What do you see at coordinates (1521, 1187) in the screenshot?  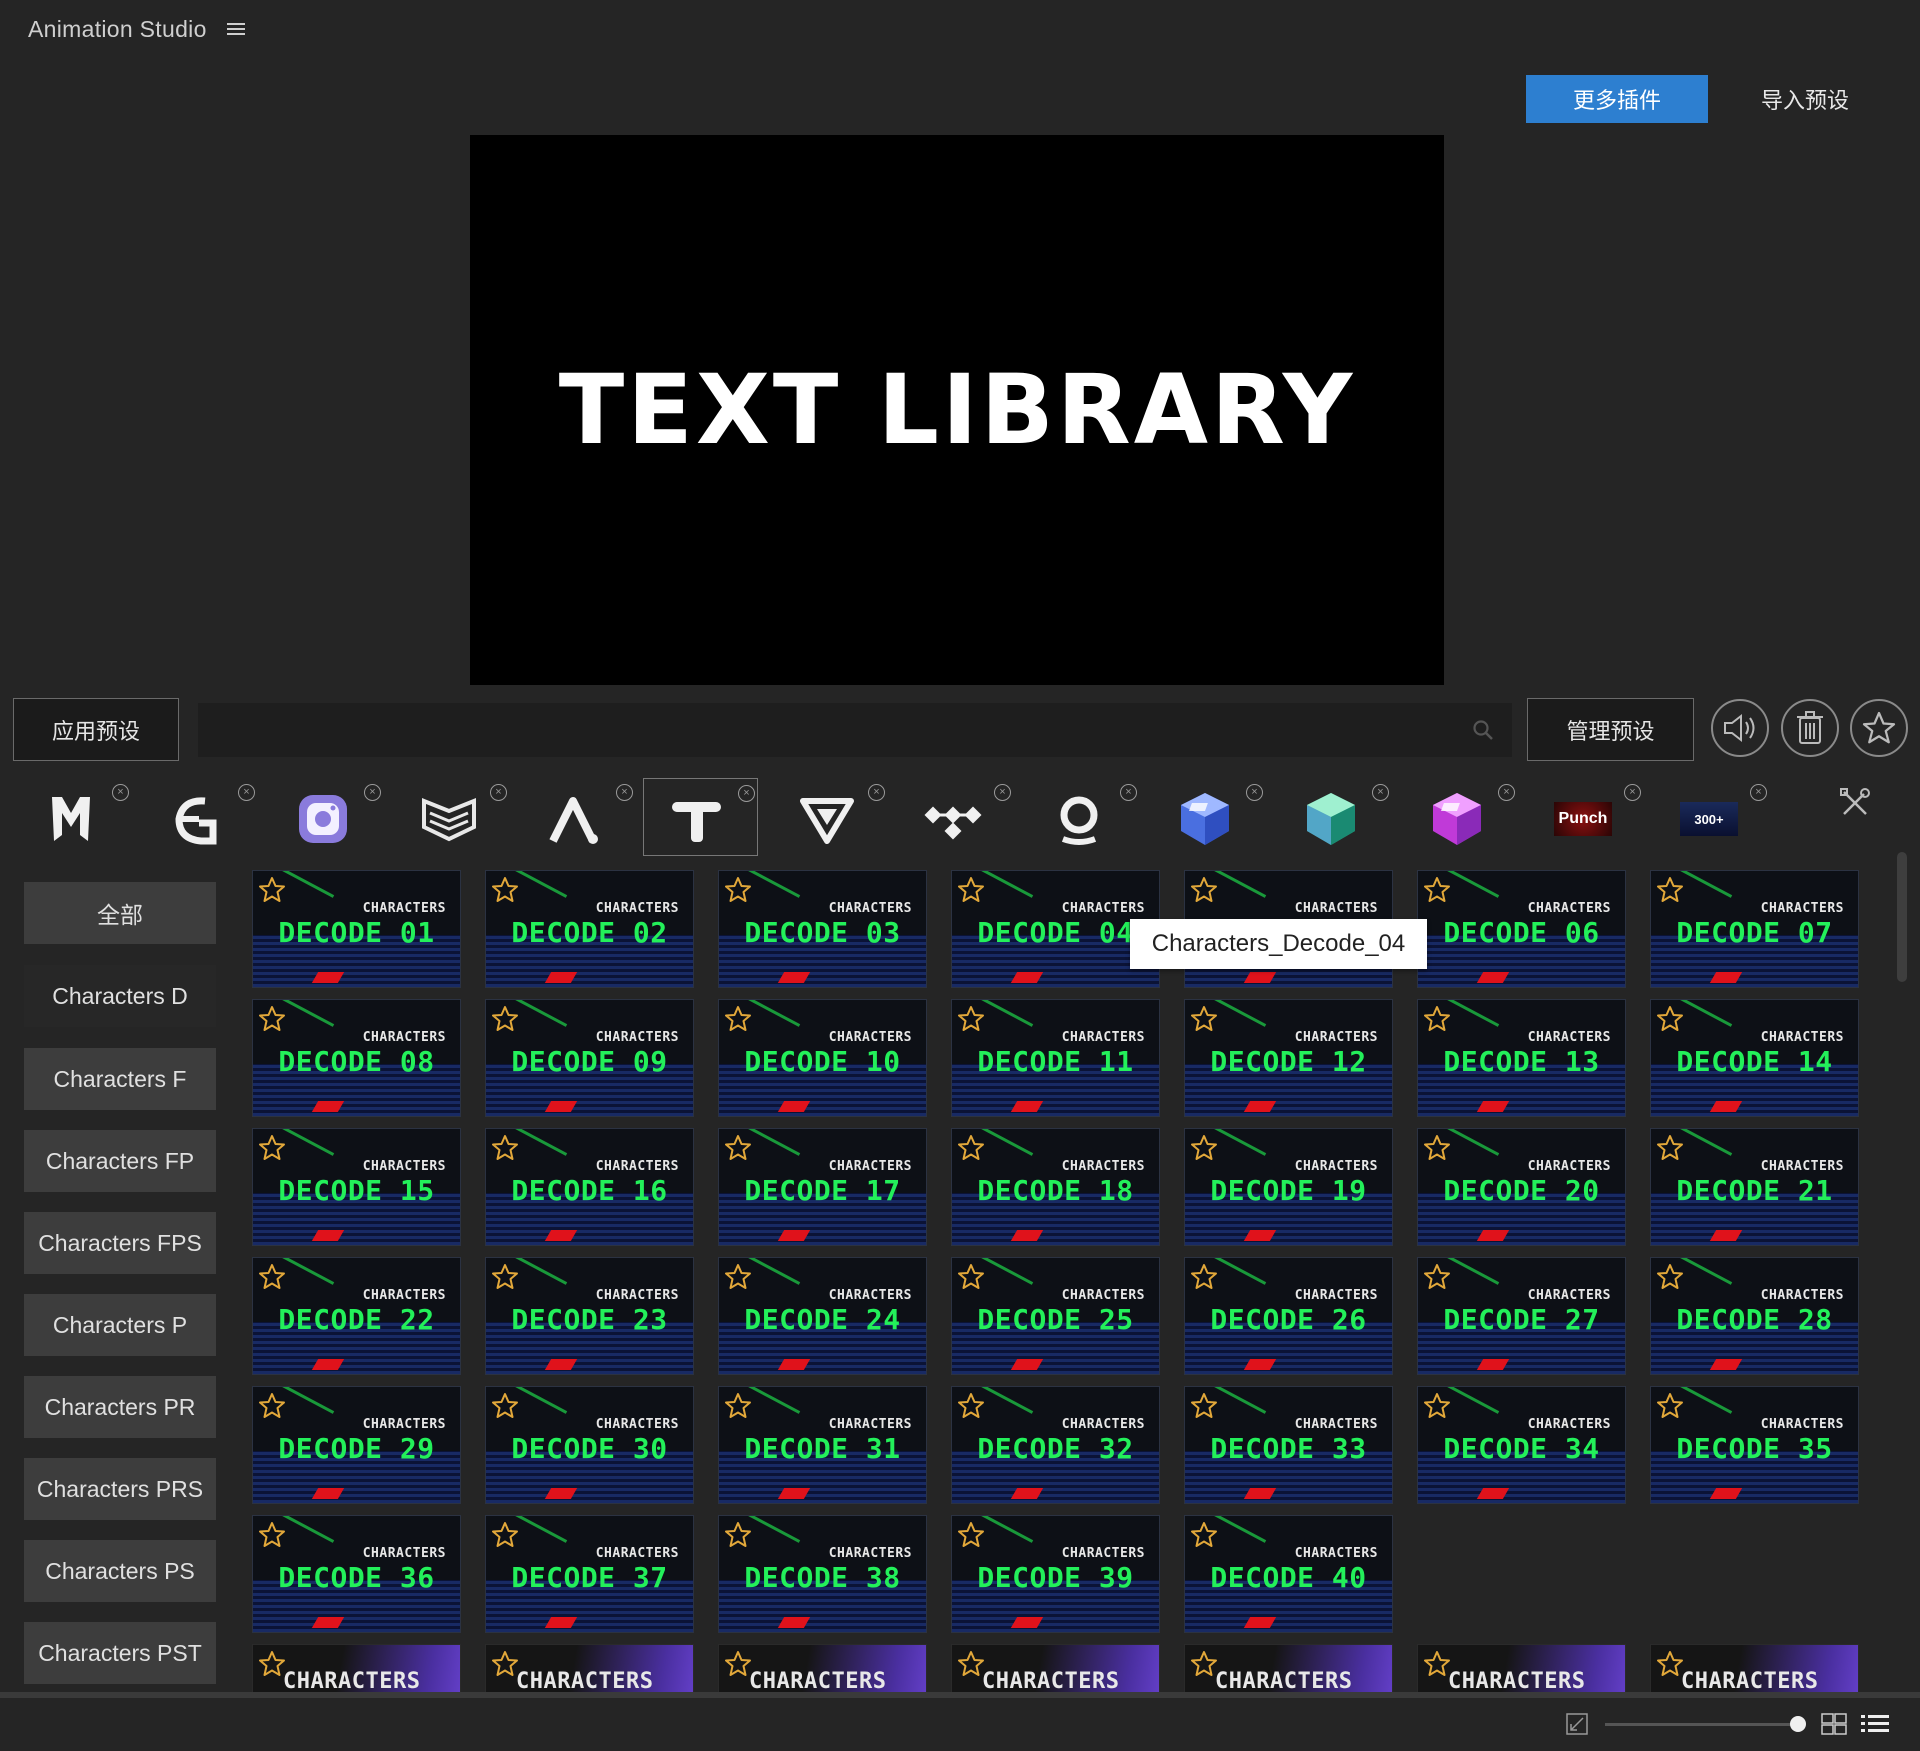 I see `preset-card: CHARACTERS DECODE 20` at bounding box center [1521, 1187].